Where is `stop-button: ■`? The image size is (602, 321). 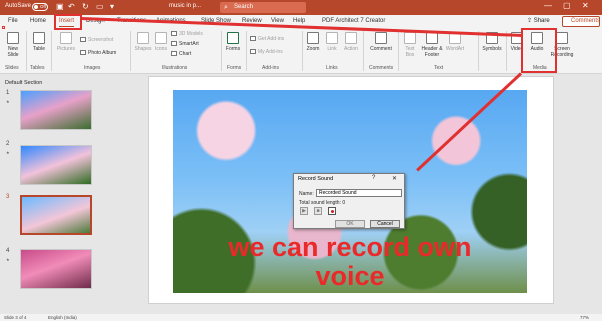
stop-button: ■ is located at coordinates (318, 211).